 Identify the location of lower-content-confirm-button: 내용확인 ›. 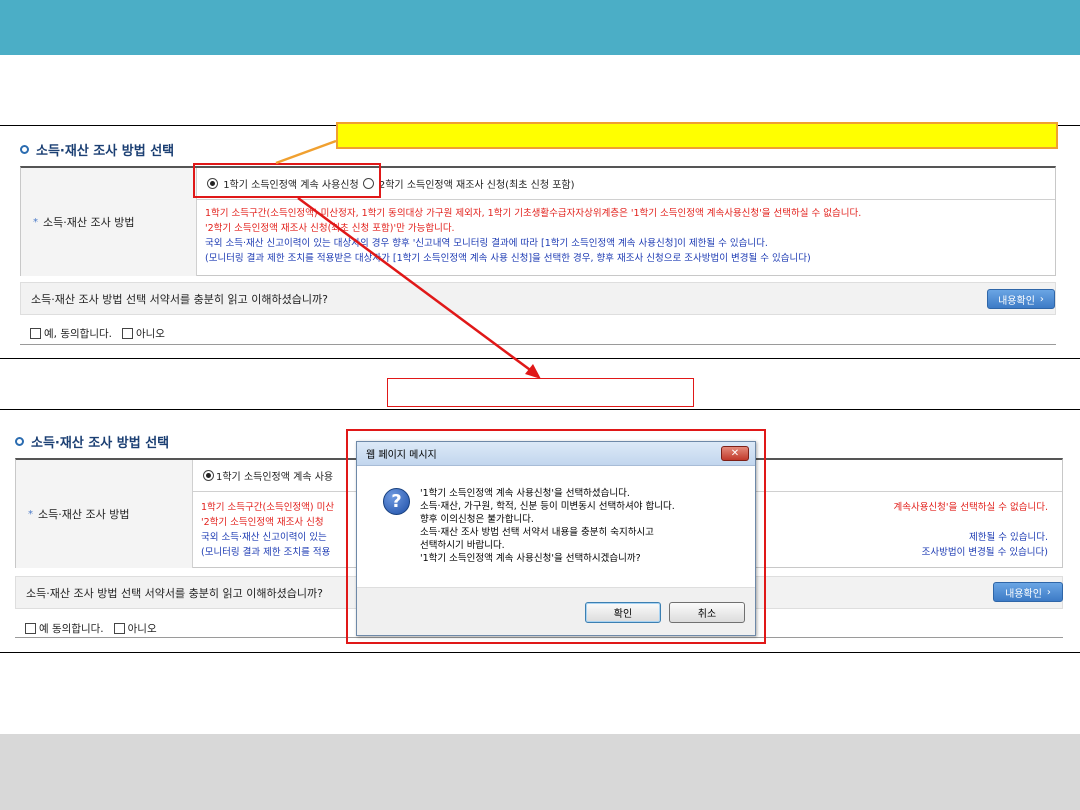
(1028, 592).